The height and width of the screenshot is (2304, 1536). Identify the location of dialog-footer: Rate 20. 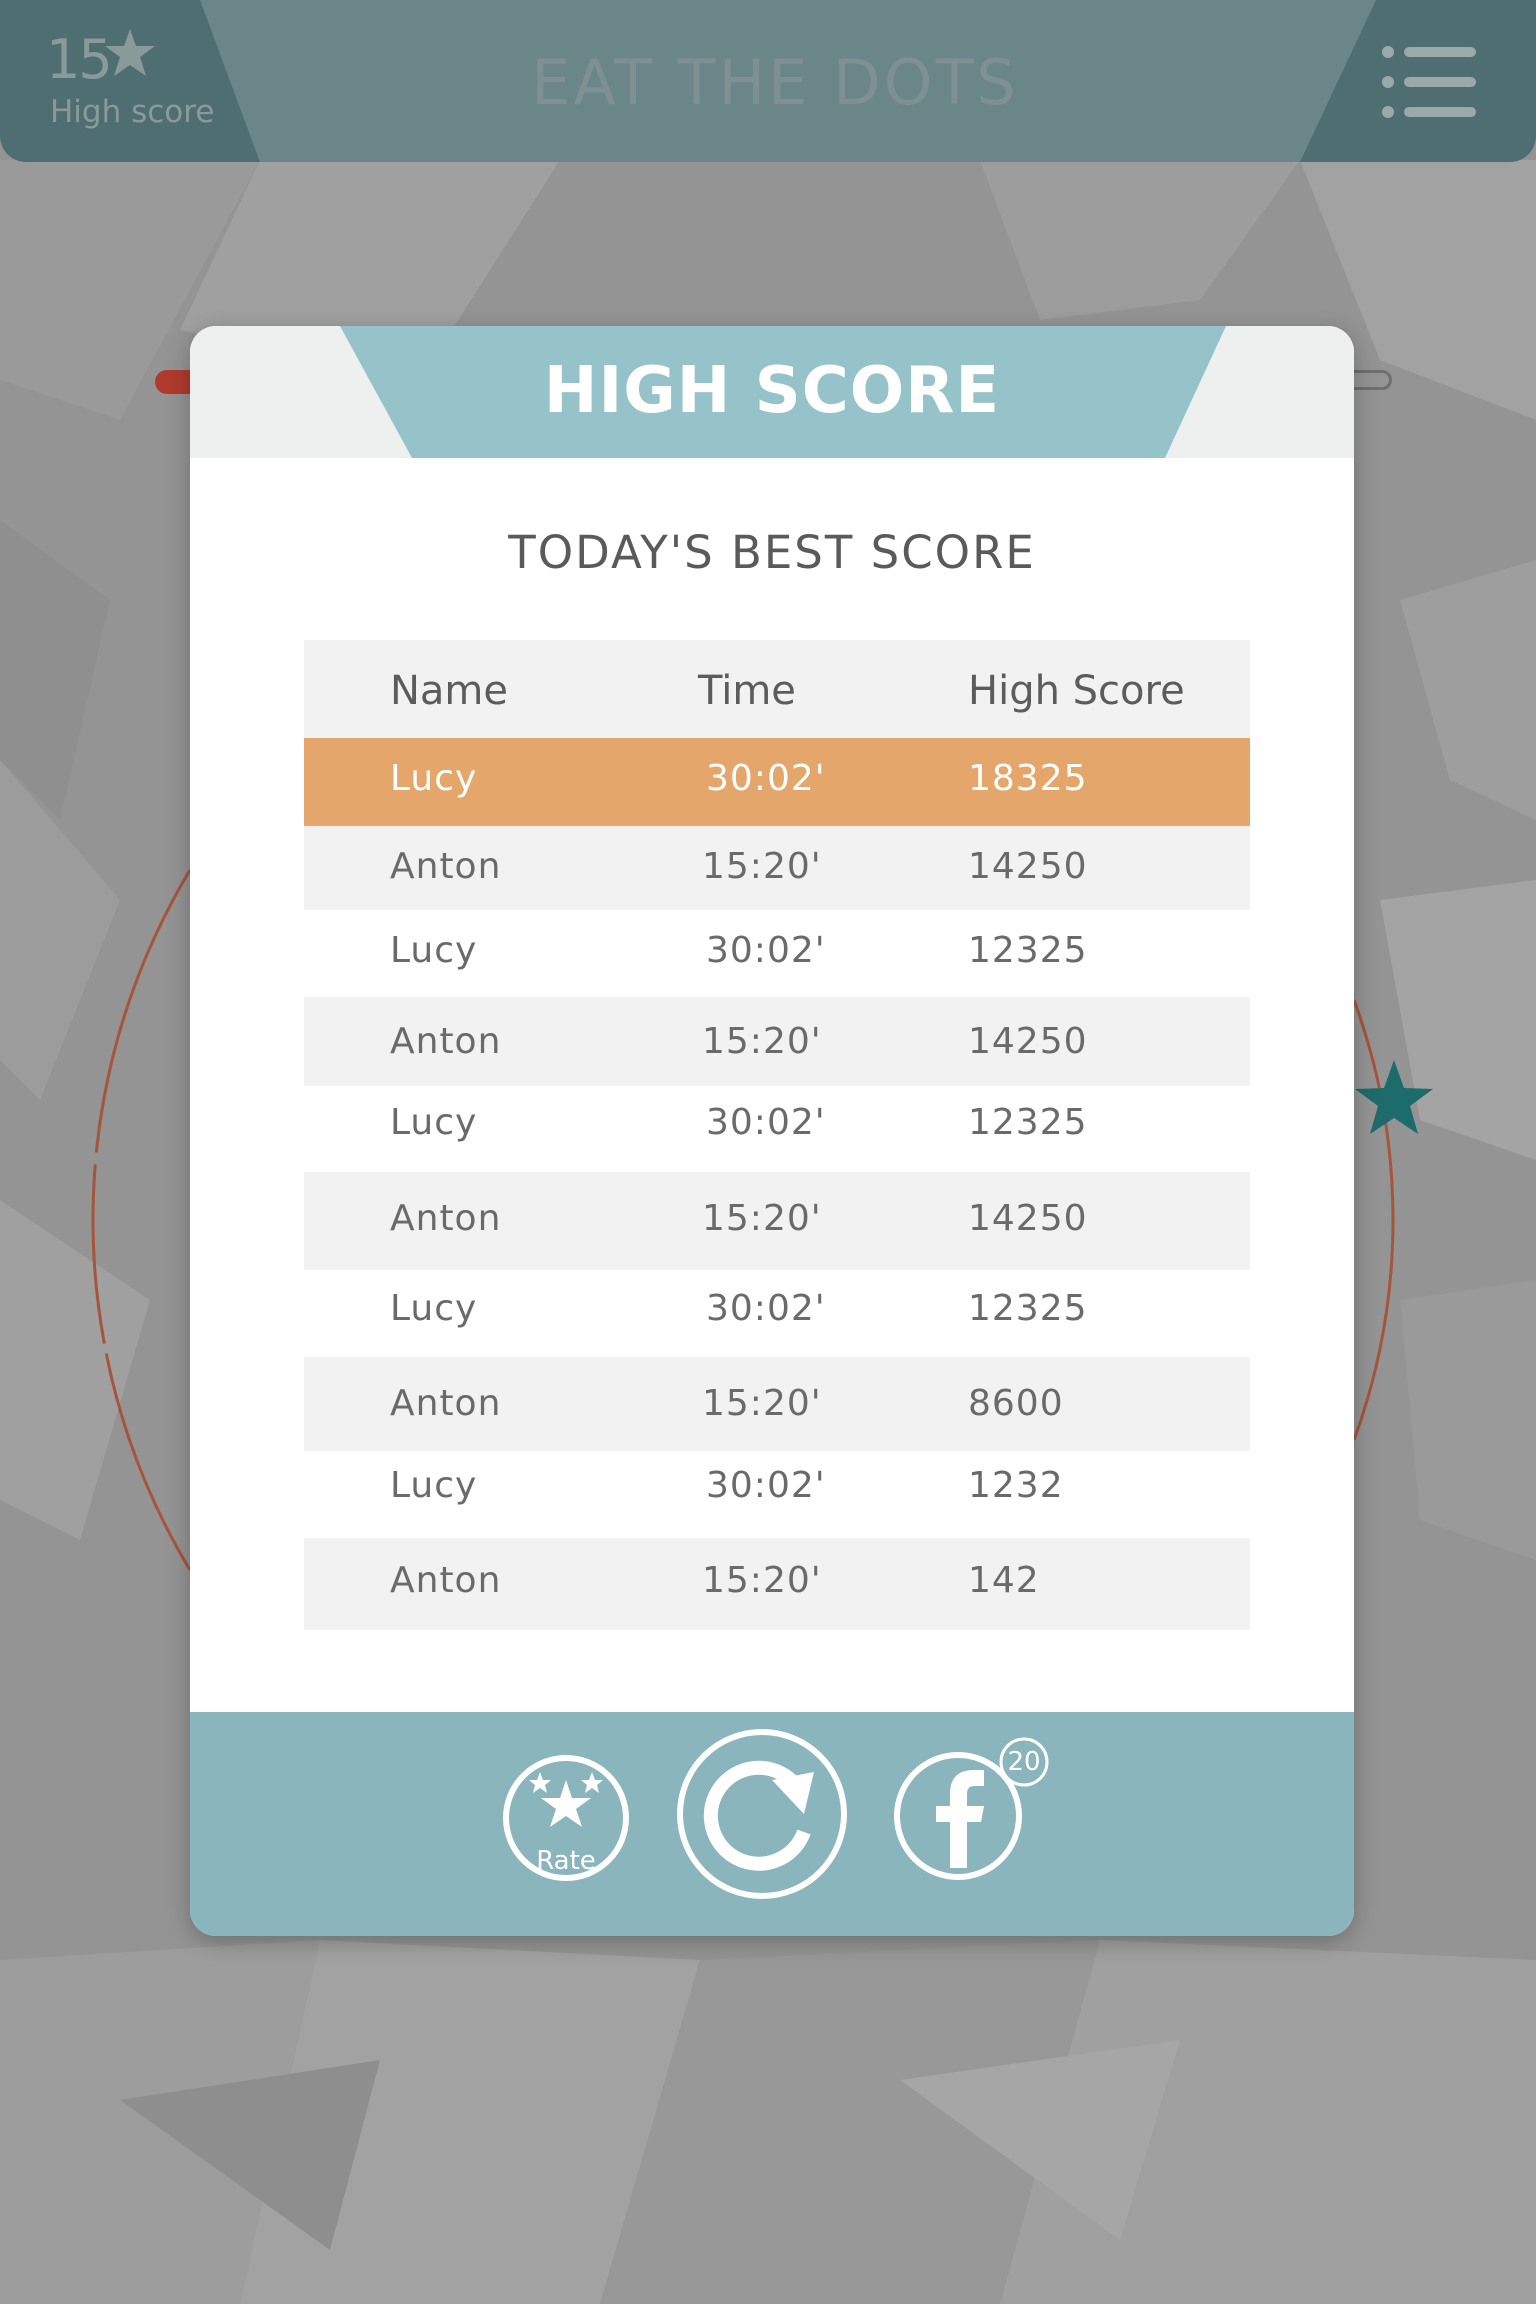
(772, 1824).